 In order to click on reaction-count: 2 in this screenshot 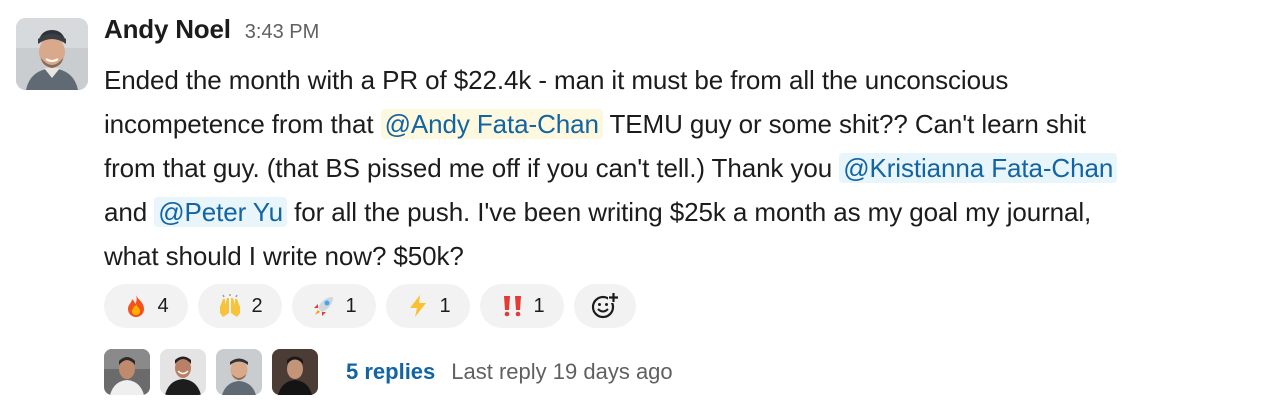, I will do `click(257, 305)`.